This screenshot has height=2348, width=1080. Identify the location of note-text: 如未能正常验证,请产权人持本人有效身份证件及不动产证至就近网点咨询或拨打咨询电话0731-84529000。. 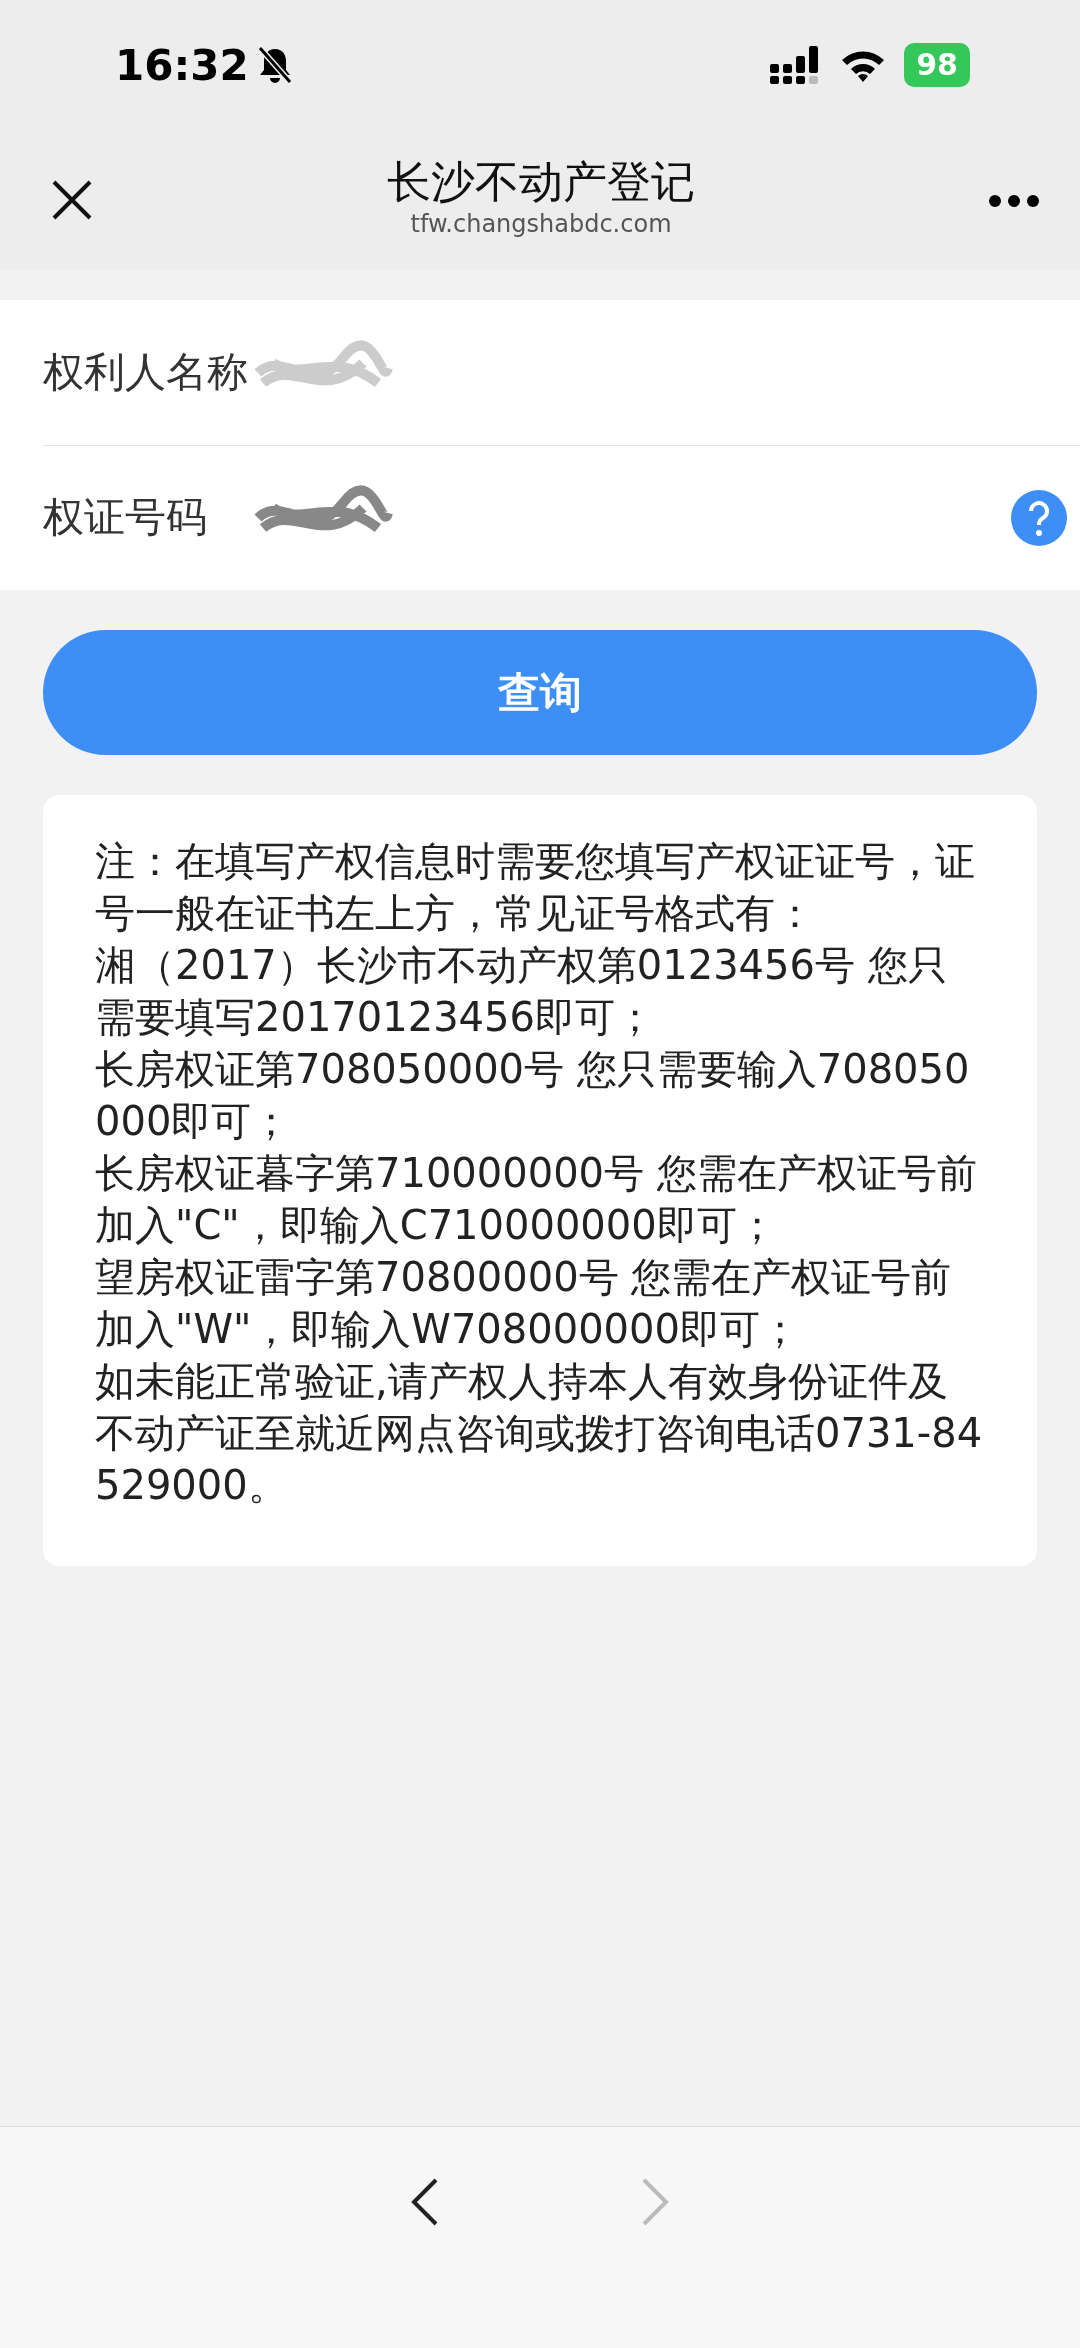
(539, 1433).